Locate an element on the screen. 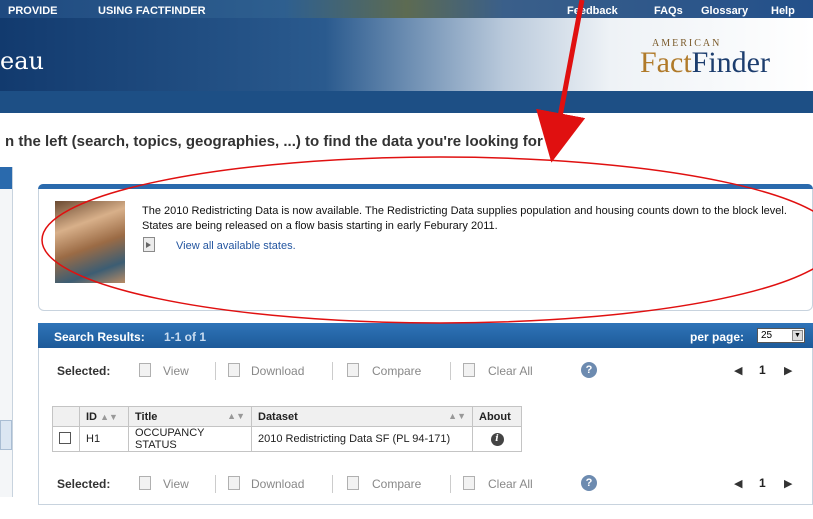 The height and width of the screenshot is (519, 813). column-header-title: Title ▲▼ is located at coordinates (190, 416).